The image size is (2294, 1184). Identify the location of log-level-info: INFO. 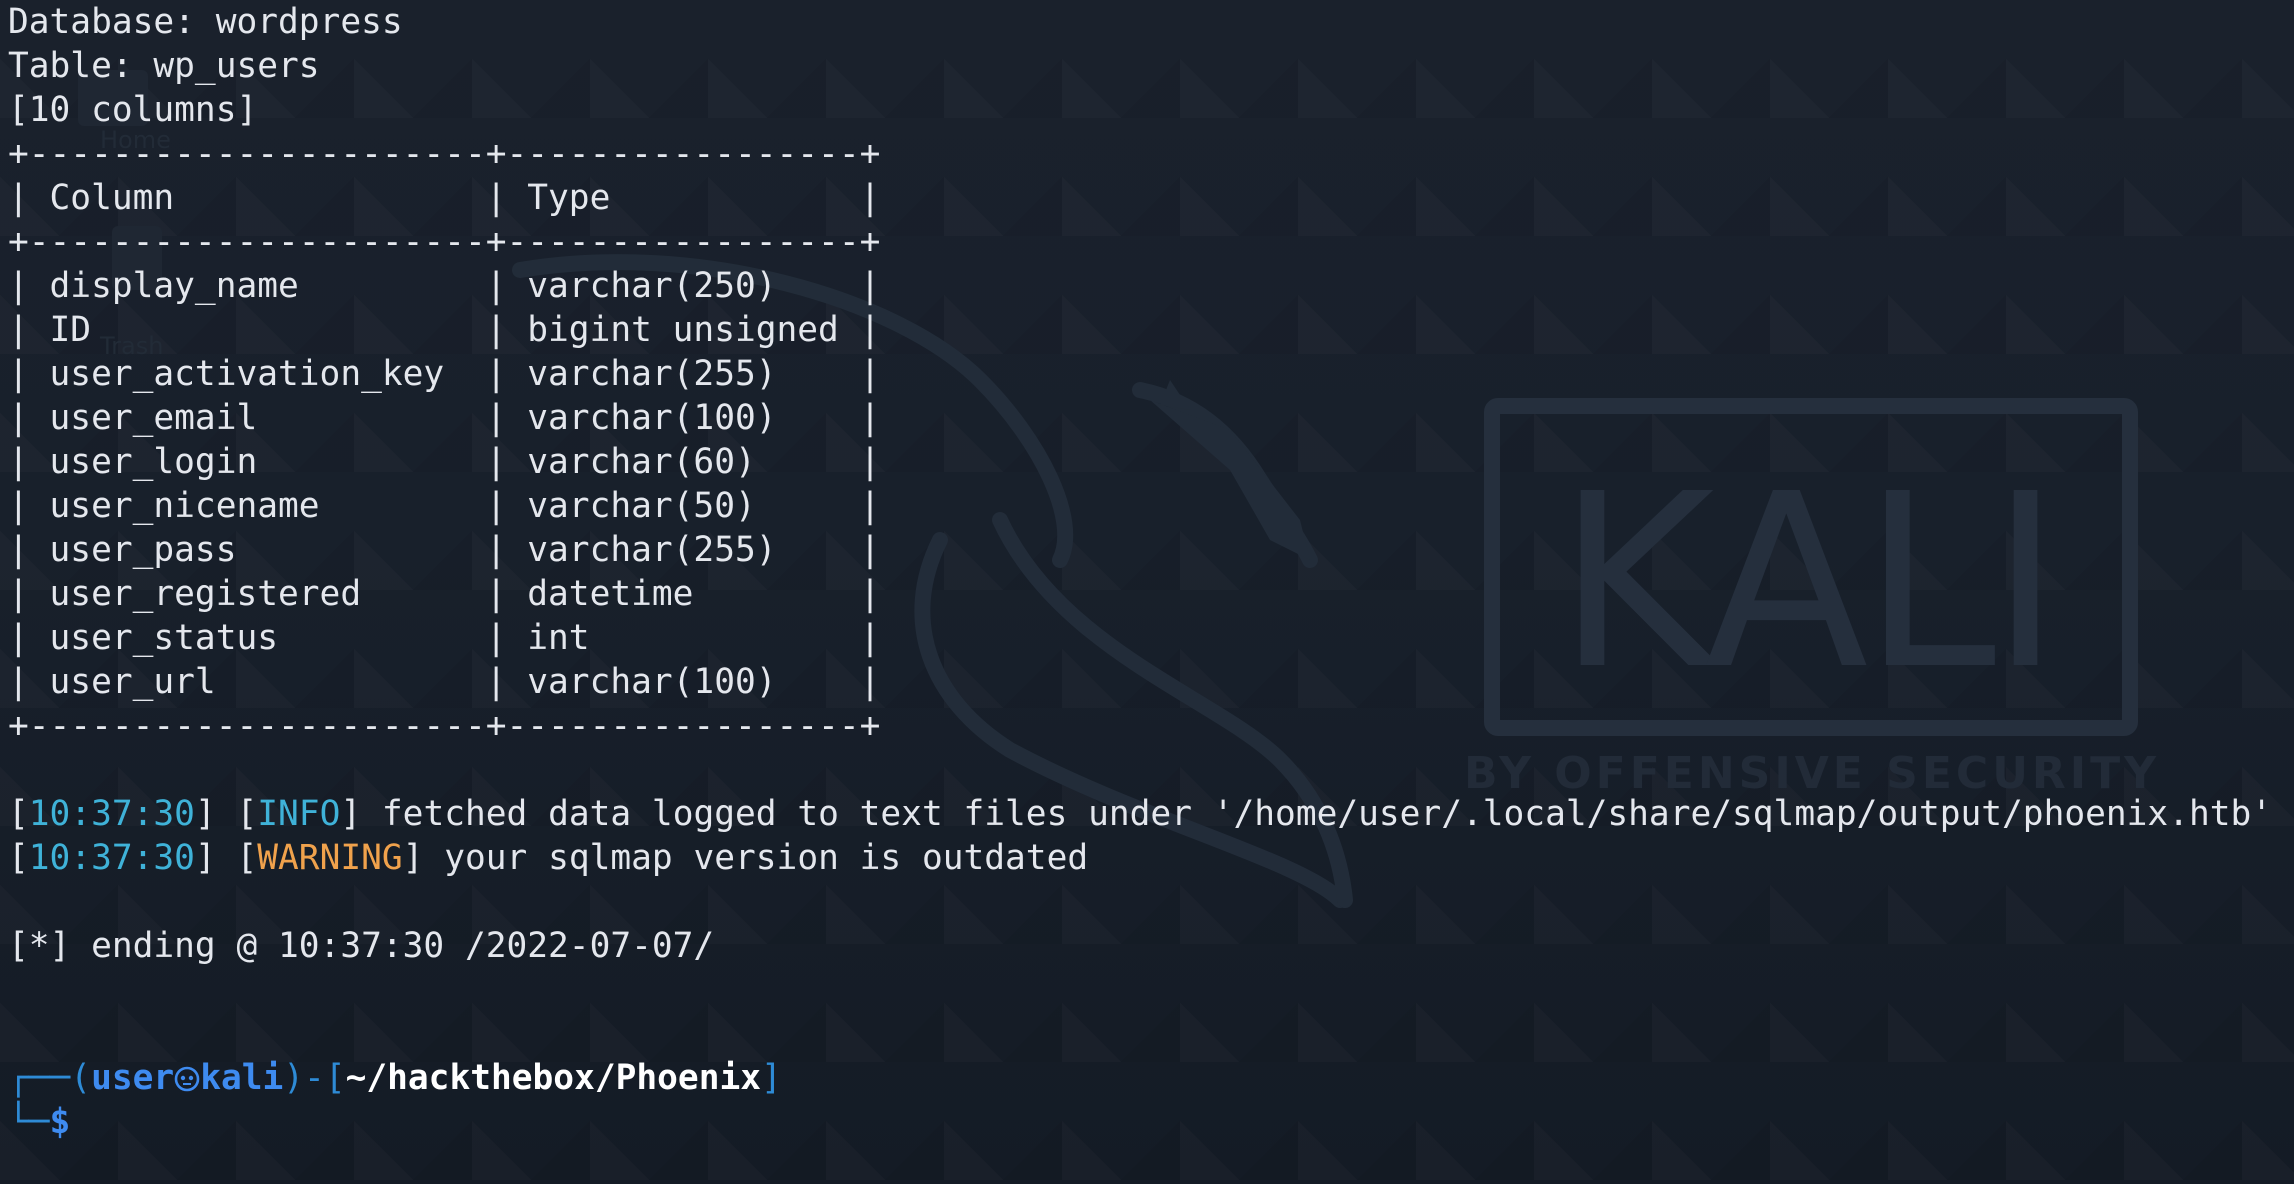
(299, 814).